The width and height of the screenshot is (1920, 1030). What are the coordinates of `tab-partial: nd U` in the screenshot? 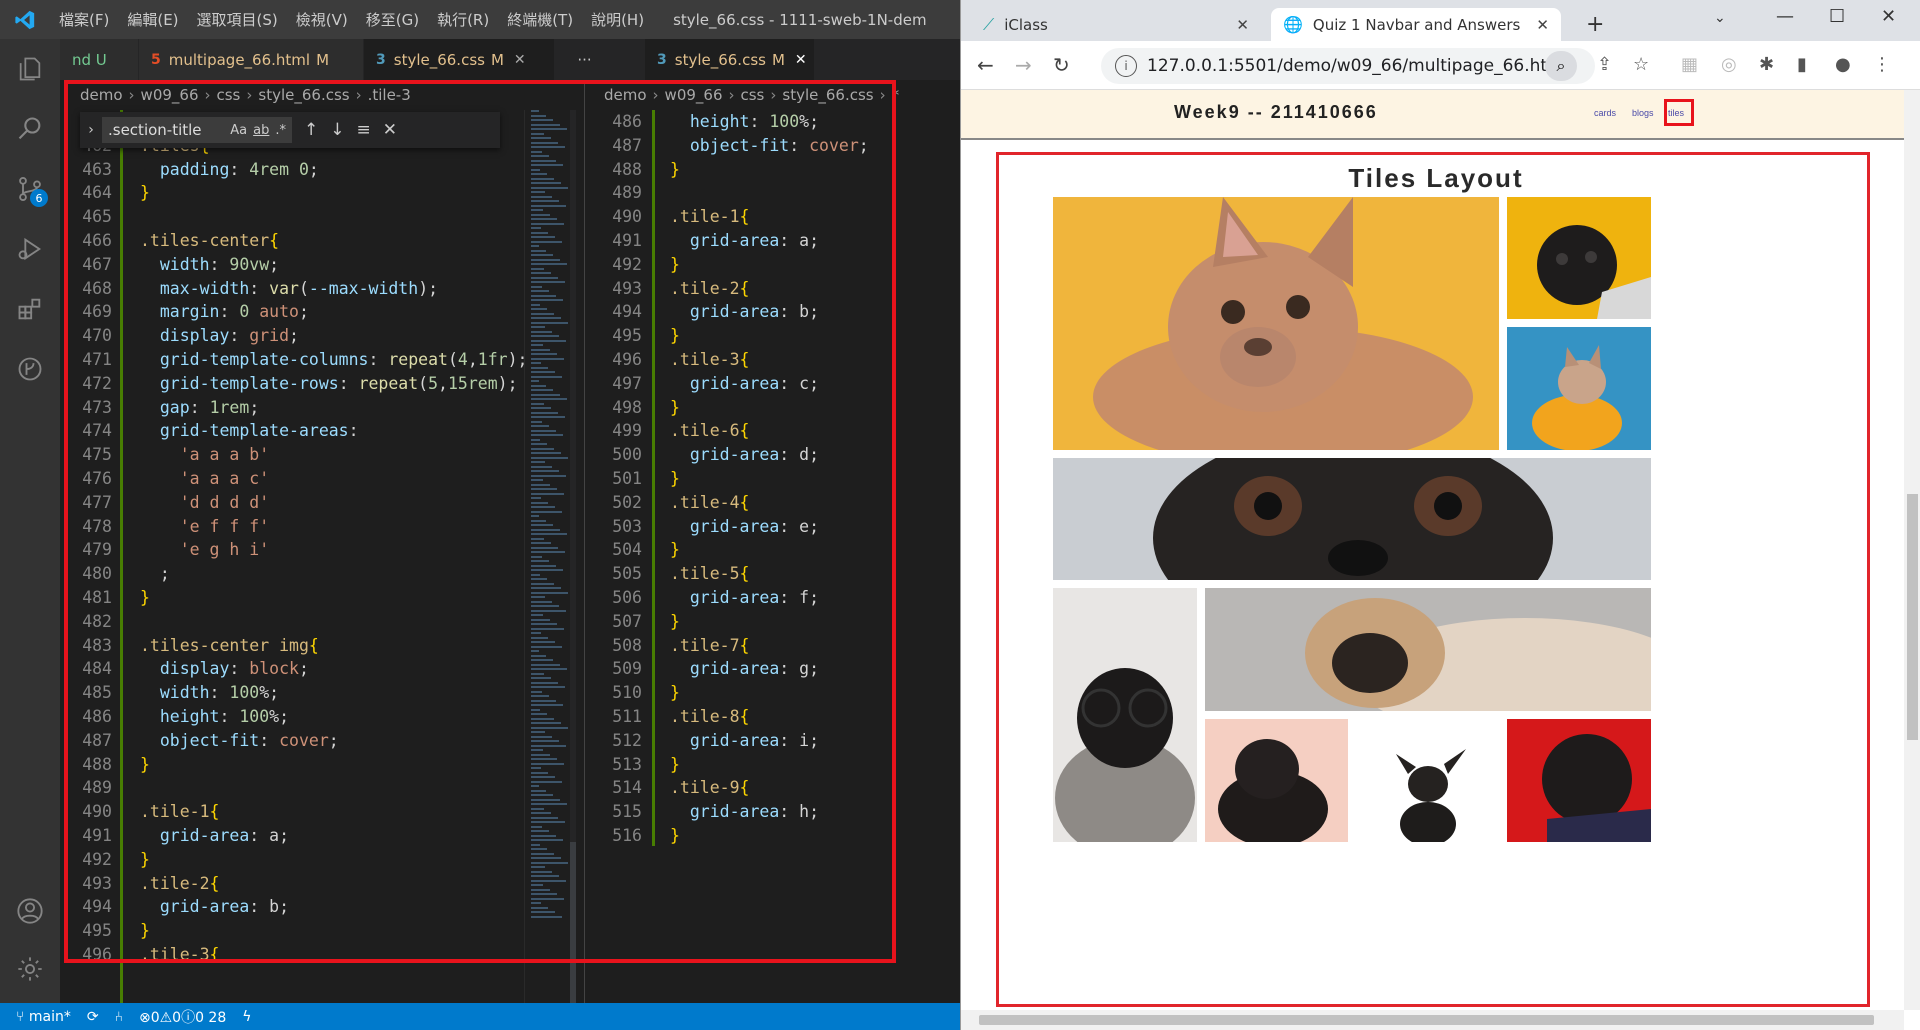 It's located at (99, 59).